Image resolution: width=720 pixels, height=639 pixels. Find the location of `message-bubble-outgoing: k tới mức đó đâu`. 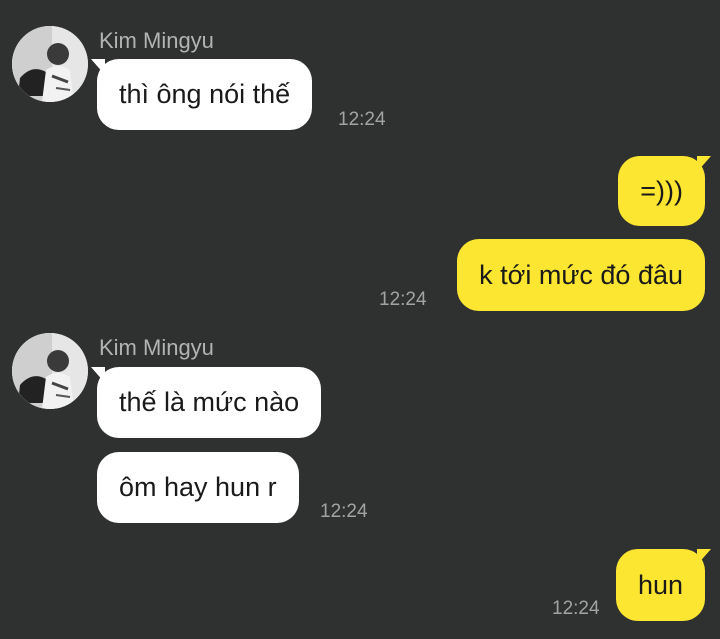

message-bubble-outgoing: k tới mức đó đâu is located at coordinates (581, 275).